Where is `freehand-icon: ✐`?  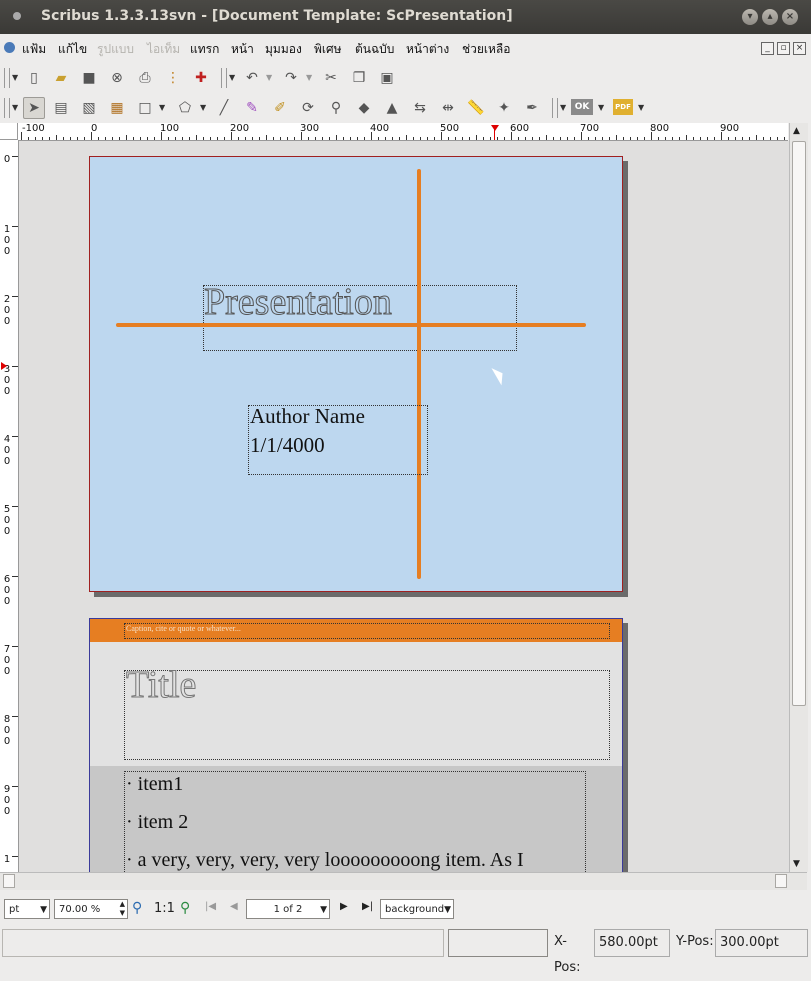 freehand-icon: ✐ is located at coordinates (280, 108).